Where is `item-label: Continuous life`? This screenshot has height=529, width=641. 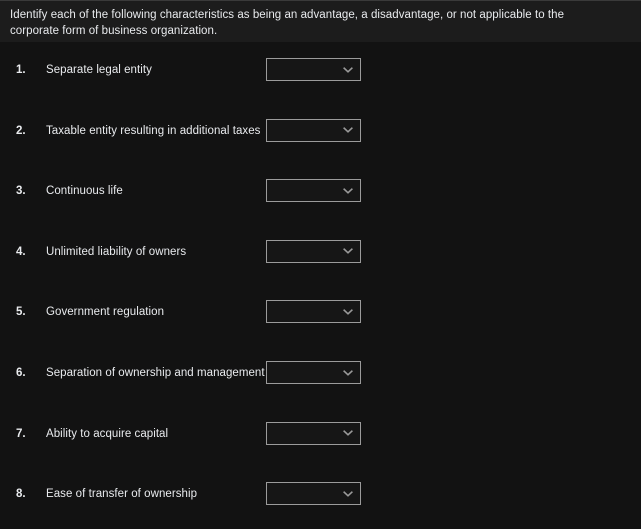
item-label: Continuous life is located at coordinates (84, 191).